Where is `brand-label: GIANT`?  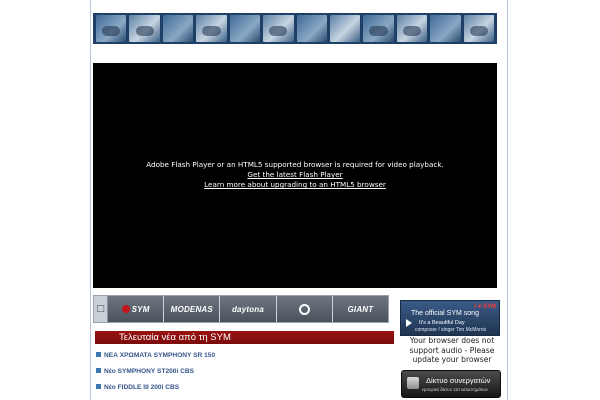
brand-label: GIANT is located at coordinates (360, 309).